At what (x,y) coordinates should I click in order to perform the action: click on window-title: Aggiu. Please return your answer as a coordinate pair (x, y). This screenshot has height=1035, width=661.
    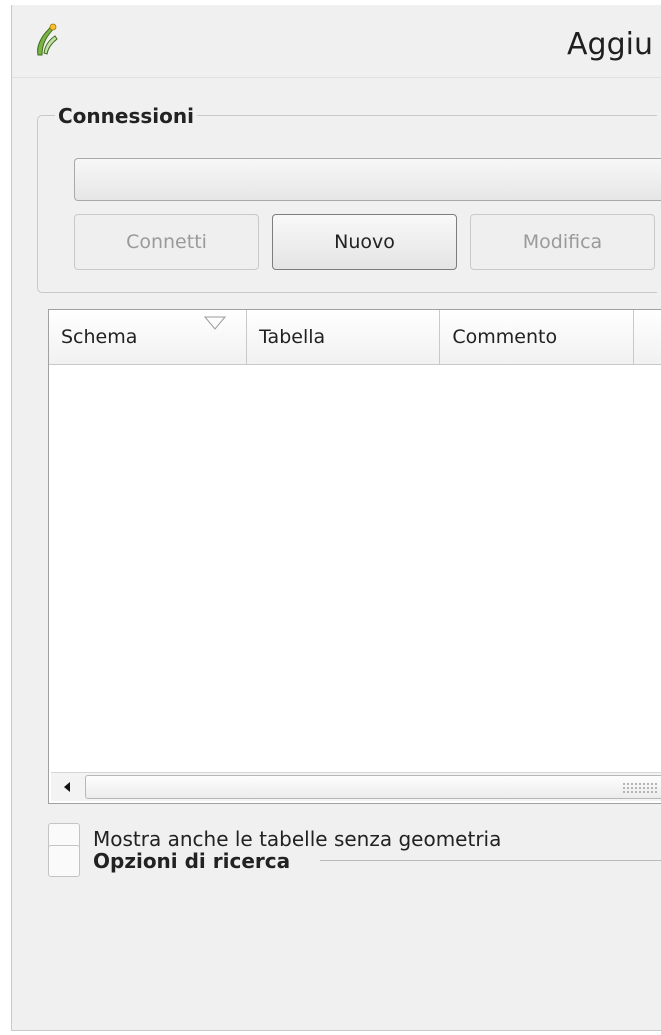
    Looking at the image, I should click on (610, 44).